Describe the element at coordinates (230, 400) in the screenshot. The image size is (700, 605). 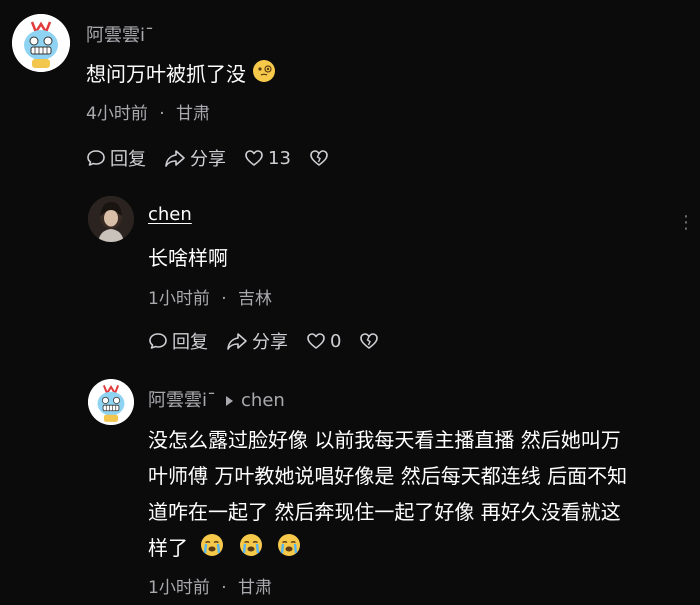
I see `reply-arrow-icon` at that location.